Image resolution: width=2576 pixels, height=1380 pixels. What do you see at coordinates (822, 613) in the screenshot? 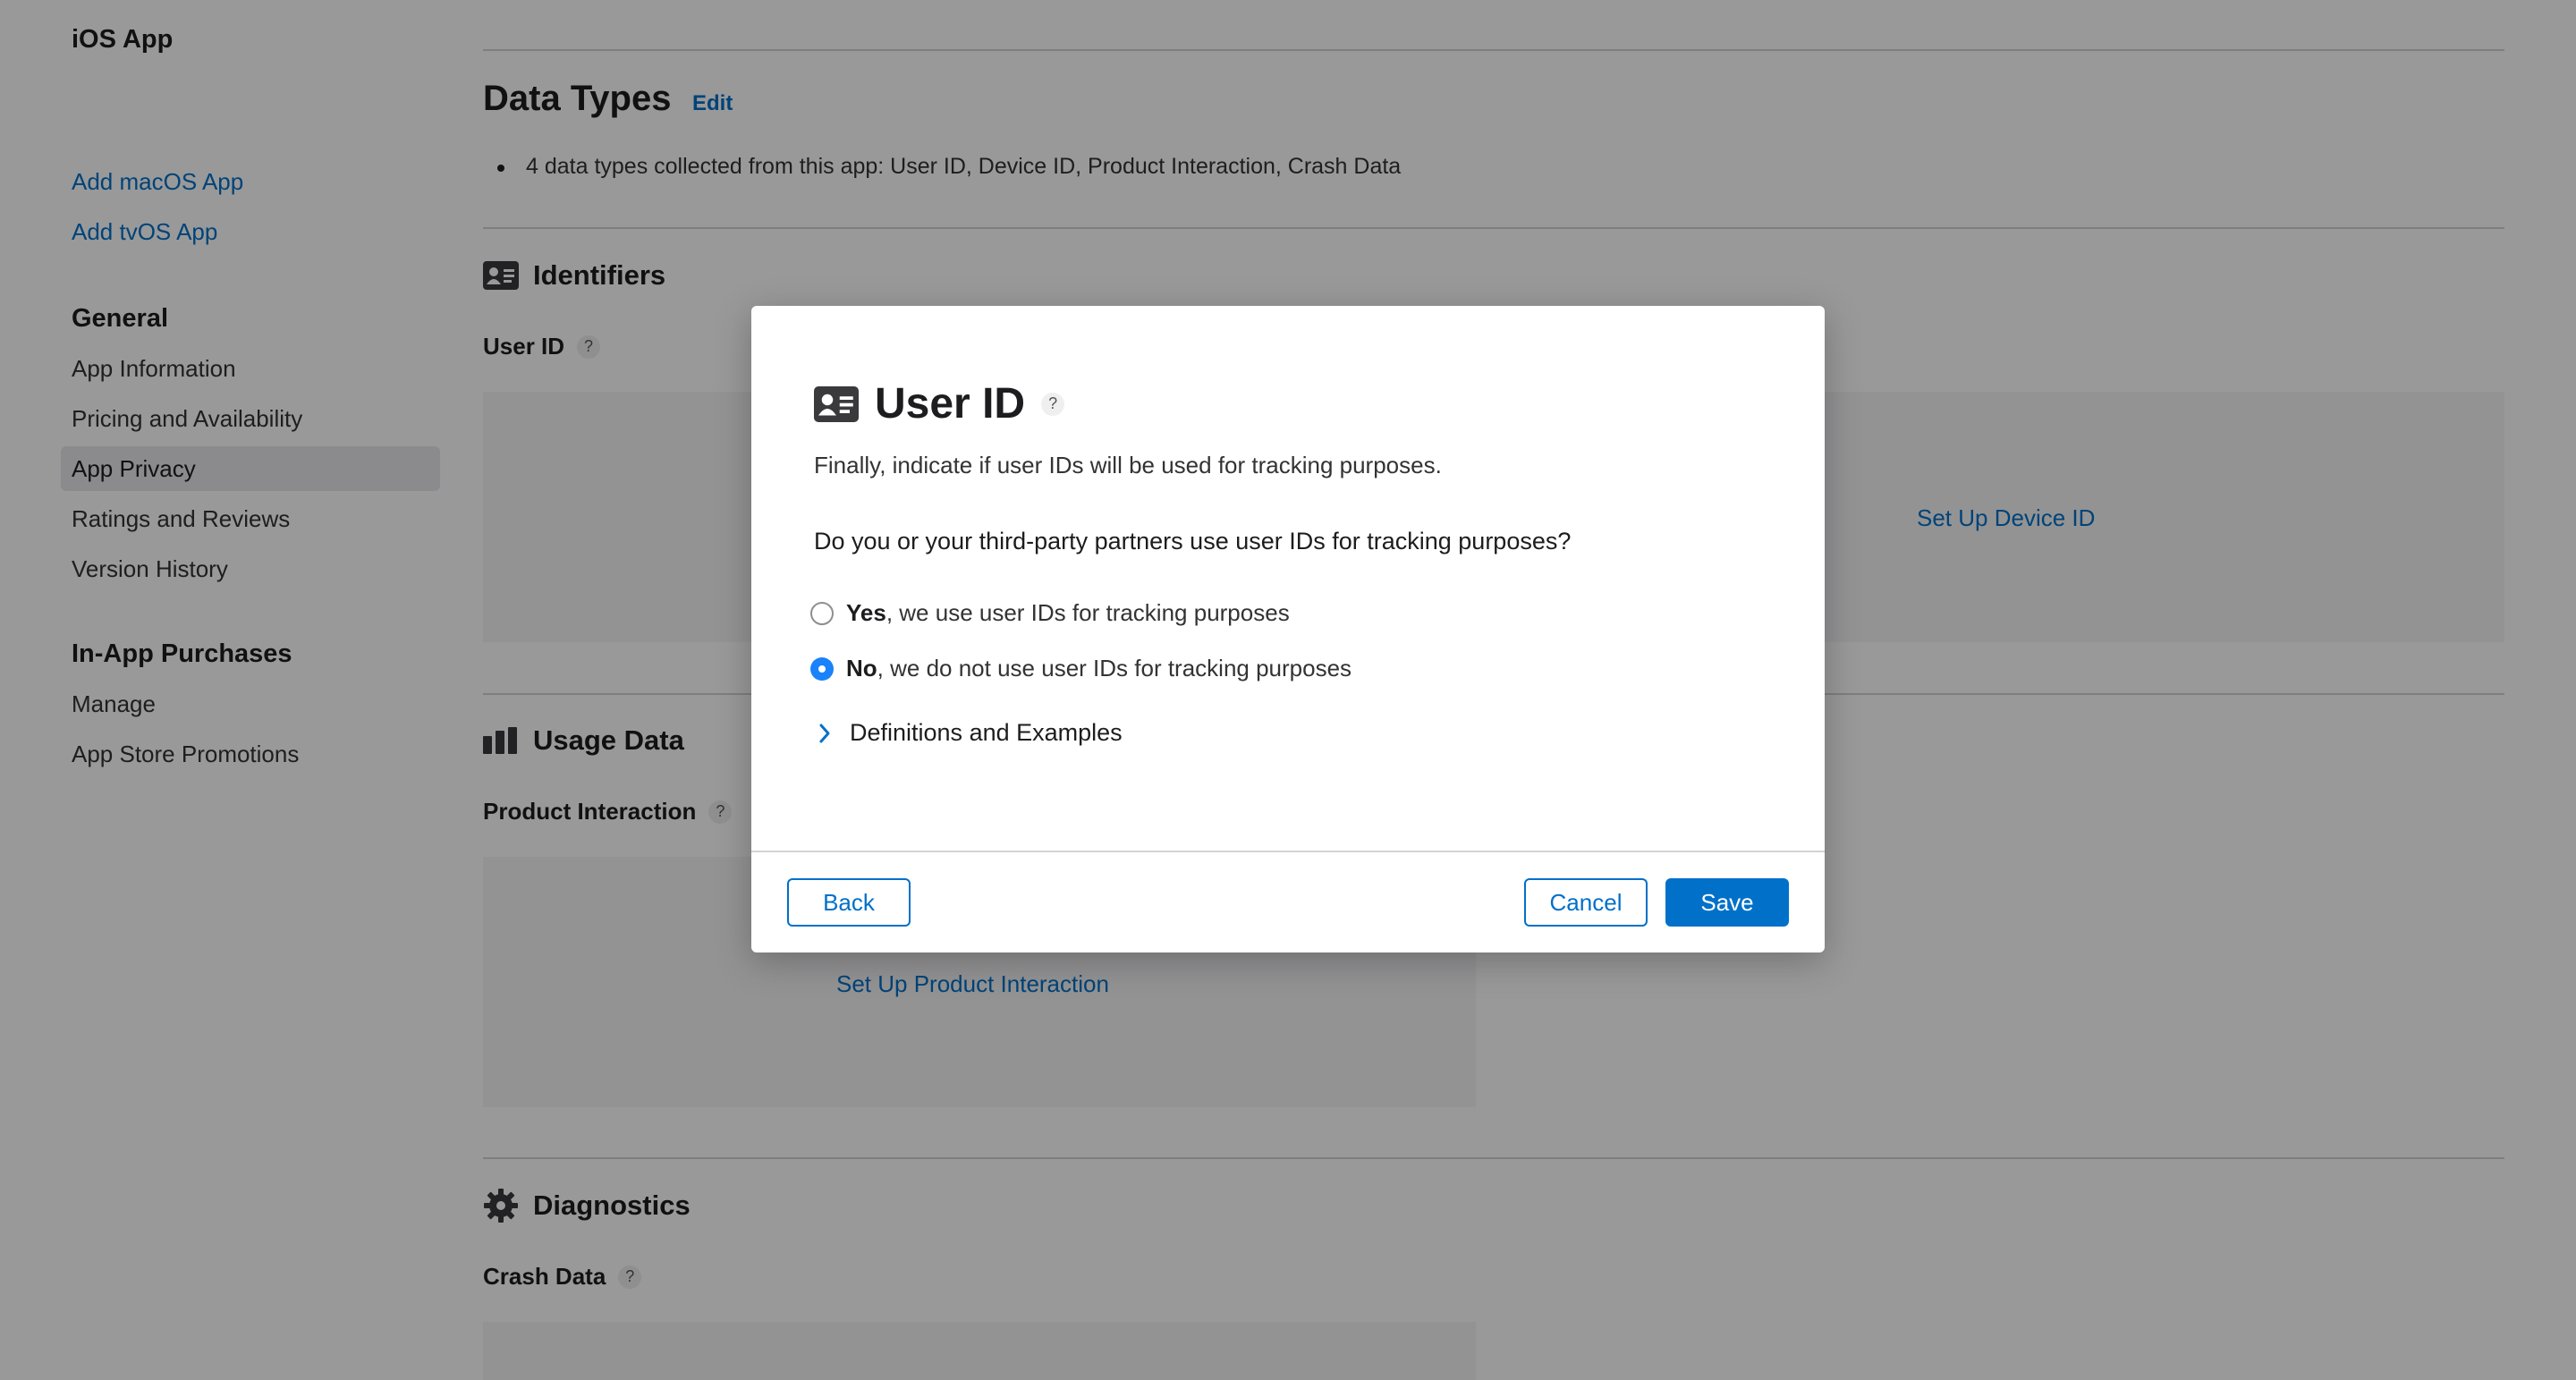
I see `radio-yes` at bounding box center [822, 613].